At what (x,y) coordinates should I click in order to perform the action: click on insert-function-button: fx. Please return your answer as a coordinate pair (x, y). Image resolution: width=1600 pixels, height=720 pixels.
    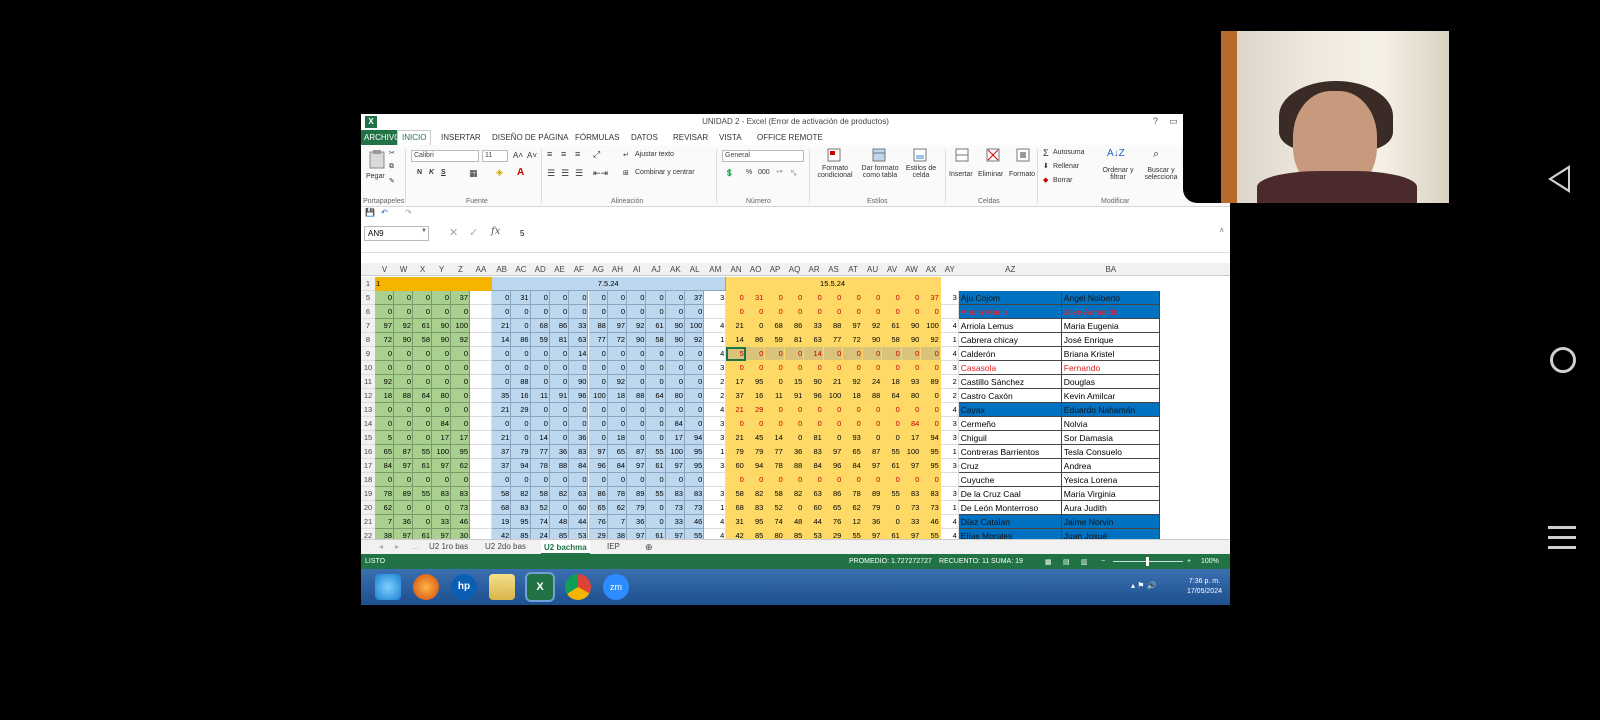
    Looking at the image, I should click on (495, 231).